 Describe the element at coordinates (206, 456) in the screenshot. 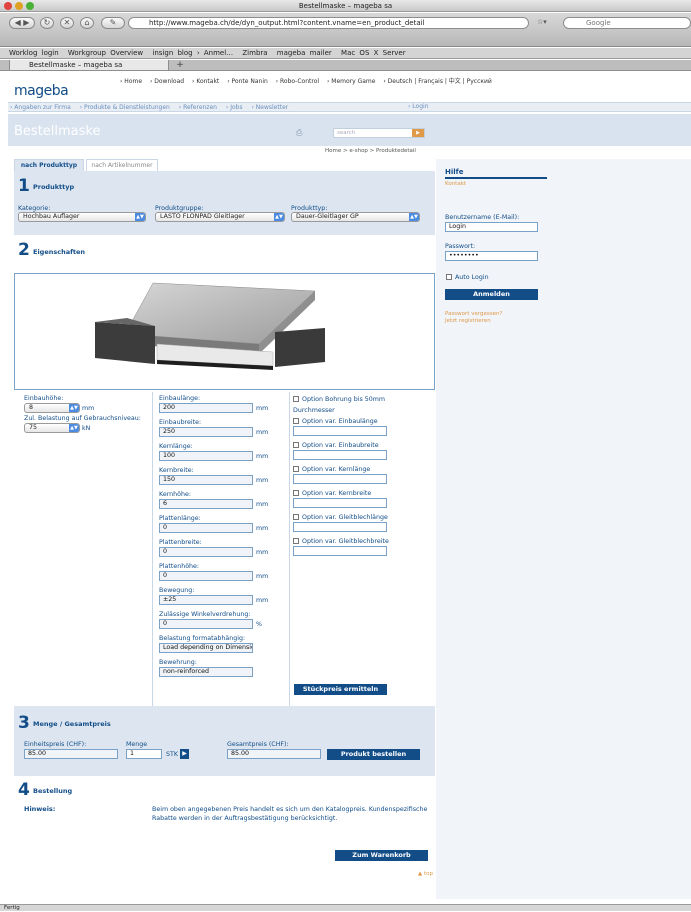

I see `dimension-field: 100` at that location.